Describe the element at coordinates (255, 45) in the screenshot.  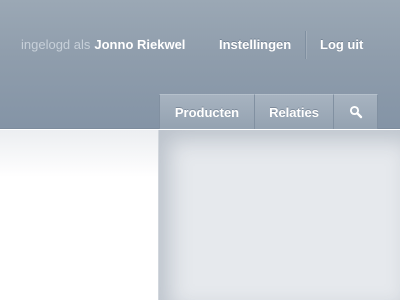
I see `settings-link: Instellingen` at that location.